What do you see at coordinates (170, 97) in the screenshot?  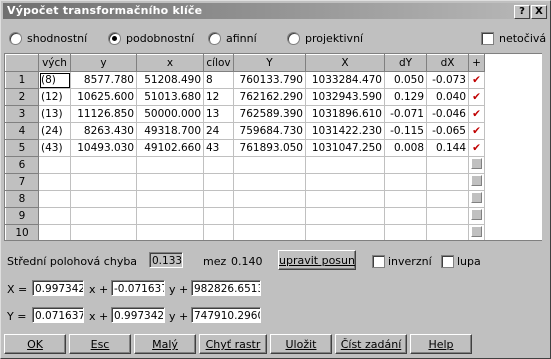 I see `cell-x: 51013.680` at bounding box center [170, 97].